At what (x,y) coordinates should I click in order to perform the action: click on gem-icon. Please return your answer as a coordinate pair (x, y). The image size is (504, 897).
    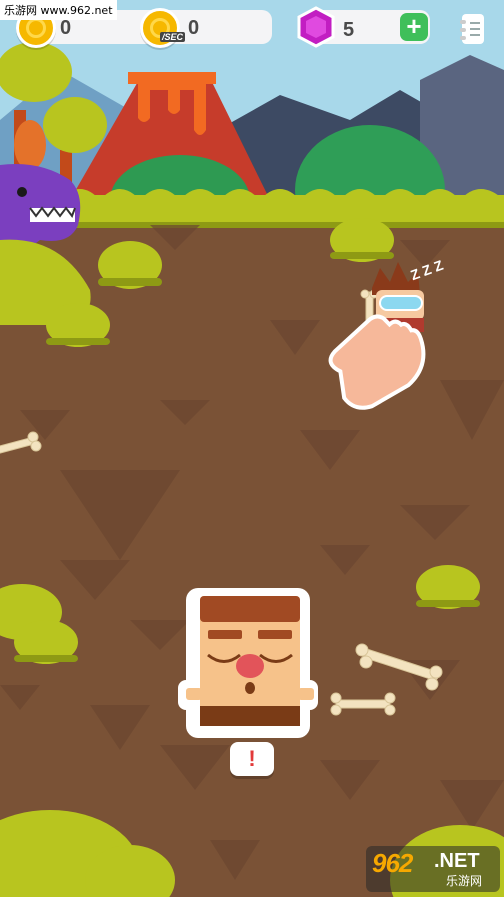
    Looking at the image, I should click on (316, 27).